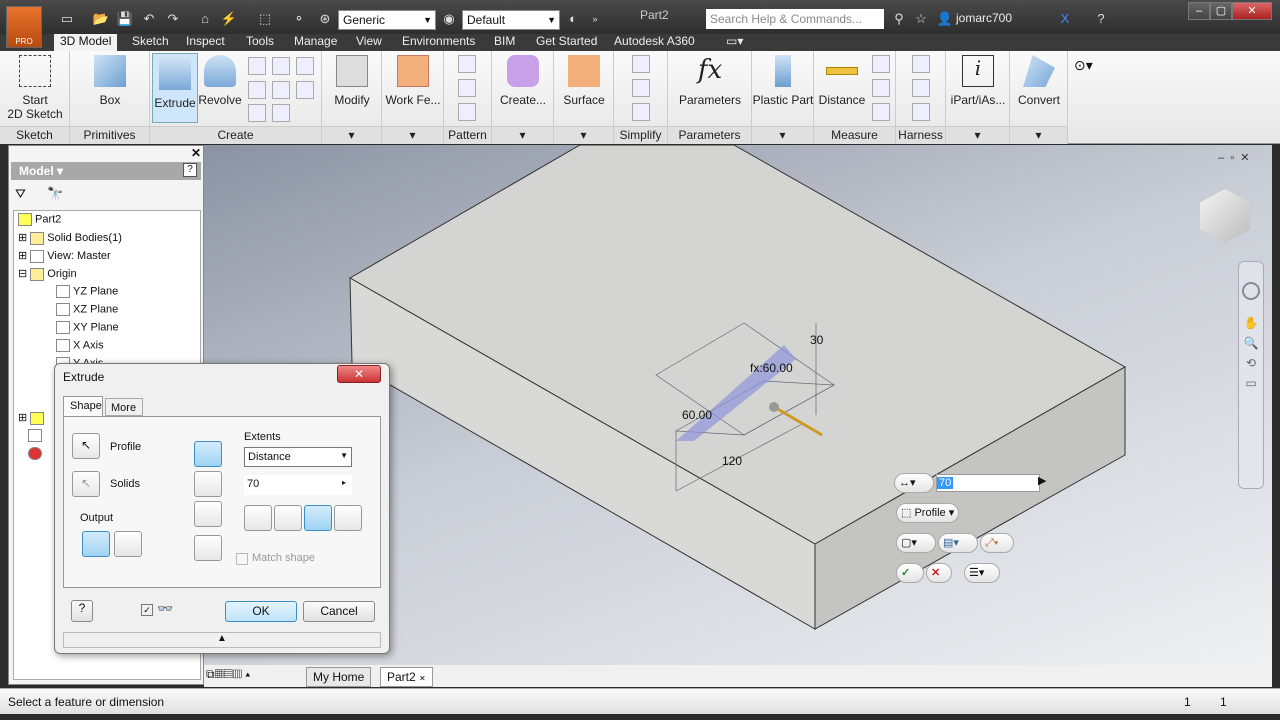 This screenshot has width=1280, height=720. I want to click on tree-item-yz-plane: YZ Plane, so click(87, 291).